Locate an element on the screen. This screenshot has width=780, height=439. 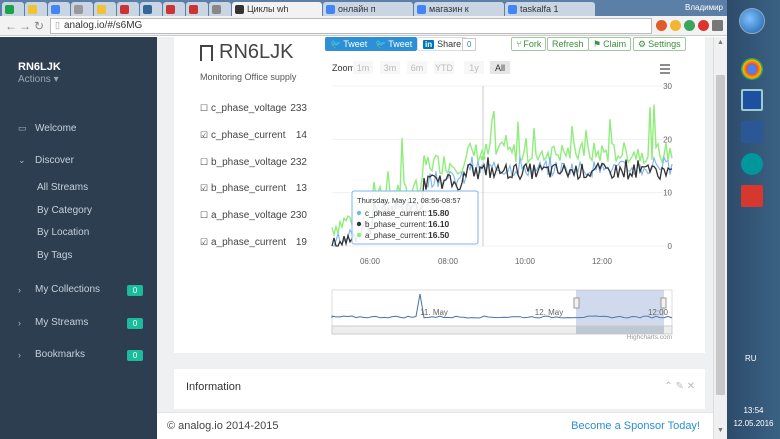
sidebar-brand: RN6LJK is located at coordinates (78, 55).